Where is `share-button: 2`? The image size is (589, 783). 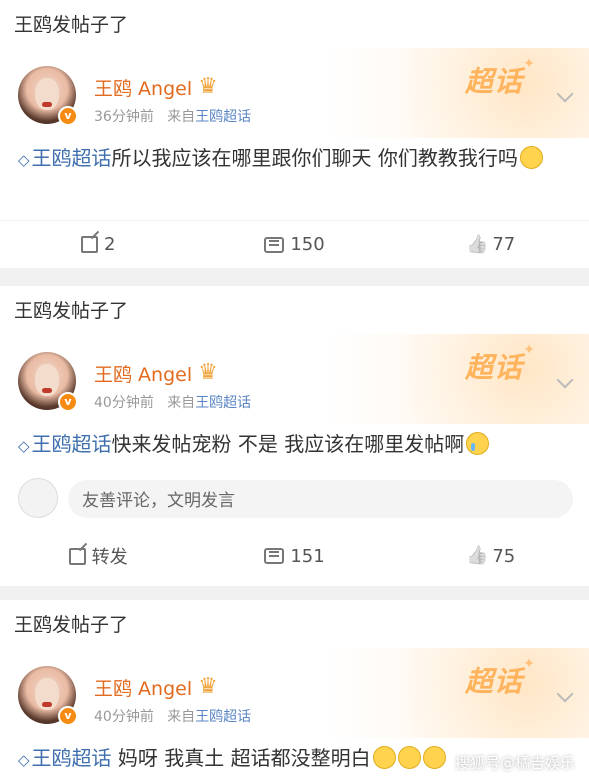
share-button: 2 is located at coordinates (98, 244).